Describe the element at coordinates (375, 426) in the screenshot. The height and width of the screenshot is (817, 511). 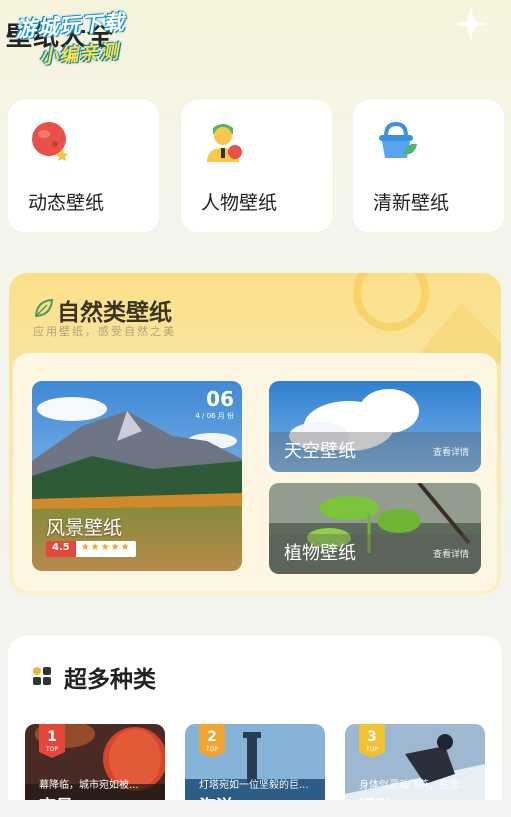
I see `sky-wallpaper-card: 天空壁纸 查看详情` at that location.